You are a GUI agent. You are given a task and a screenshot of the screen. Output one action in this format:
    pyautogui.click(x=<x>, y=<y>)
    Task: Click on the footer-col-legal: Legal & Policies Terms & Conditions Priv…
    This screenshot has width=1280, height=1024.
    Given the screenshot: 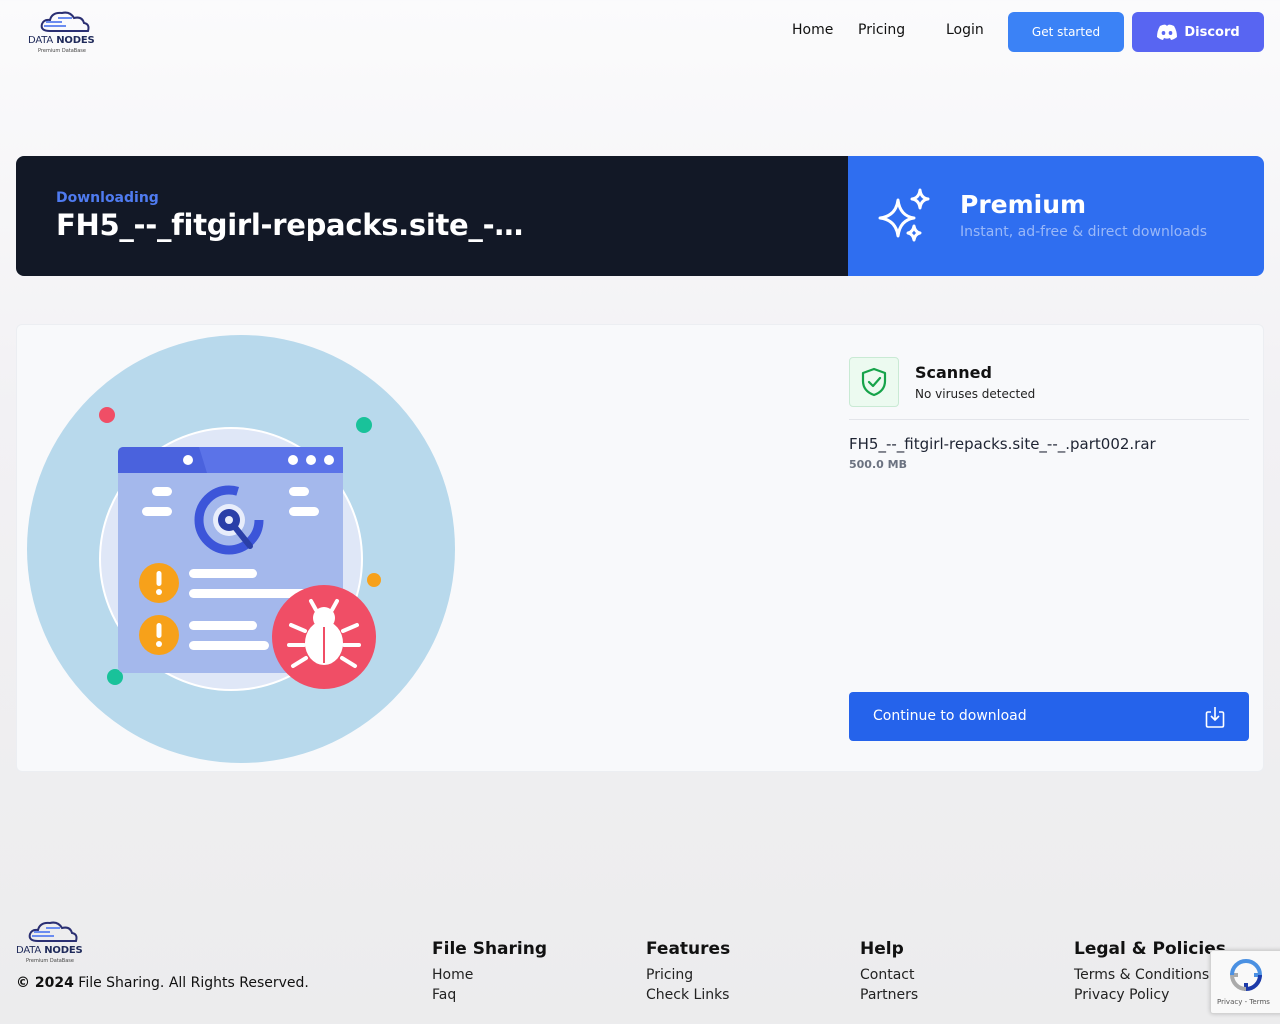 What is the action you would take?
    pyautogui.click(x=1150, y=972)
    